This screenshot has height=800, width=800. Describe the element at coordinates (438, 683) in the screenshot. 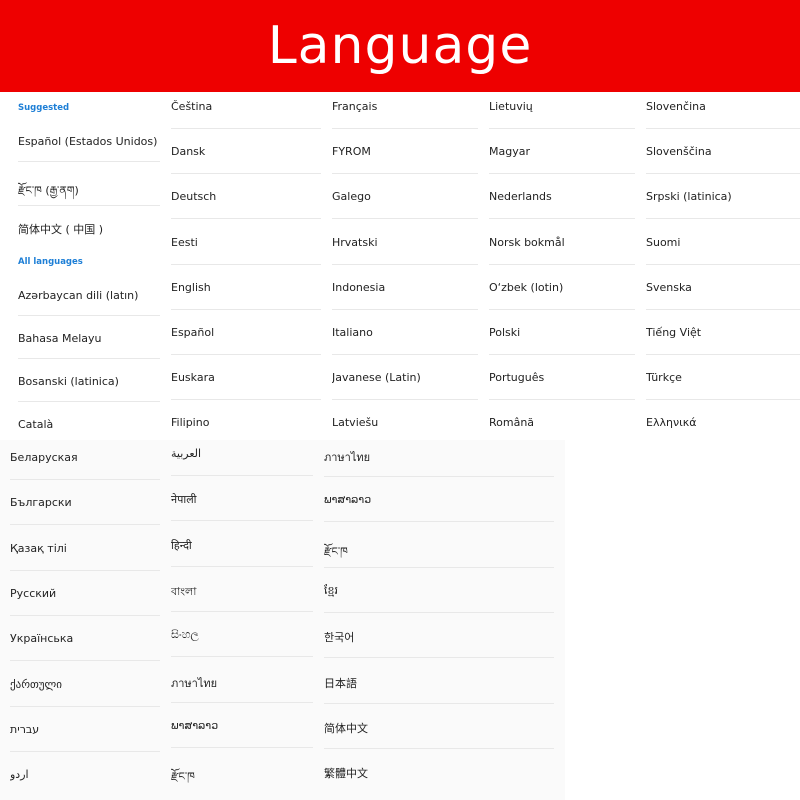

I see `language-item: 日本語` at that location.